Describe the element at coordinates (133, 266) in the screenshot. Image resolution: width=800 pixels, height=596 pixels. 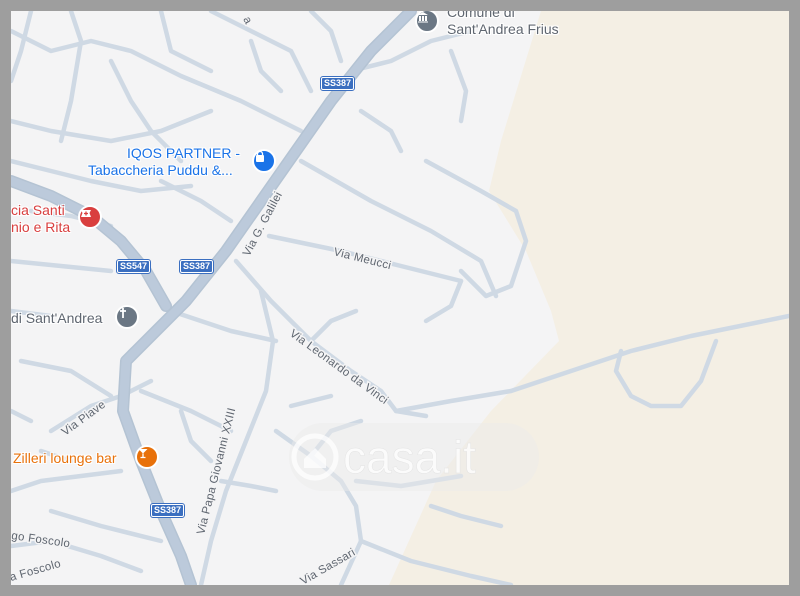
I see `route-shield-ss547: SS547` at that location.